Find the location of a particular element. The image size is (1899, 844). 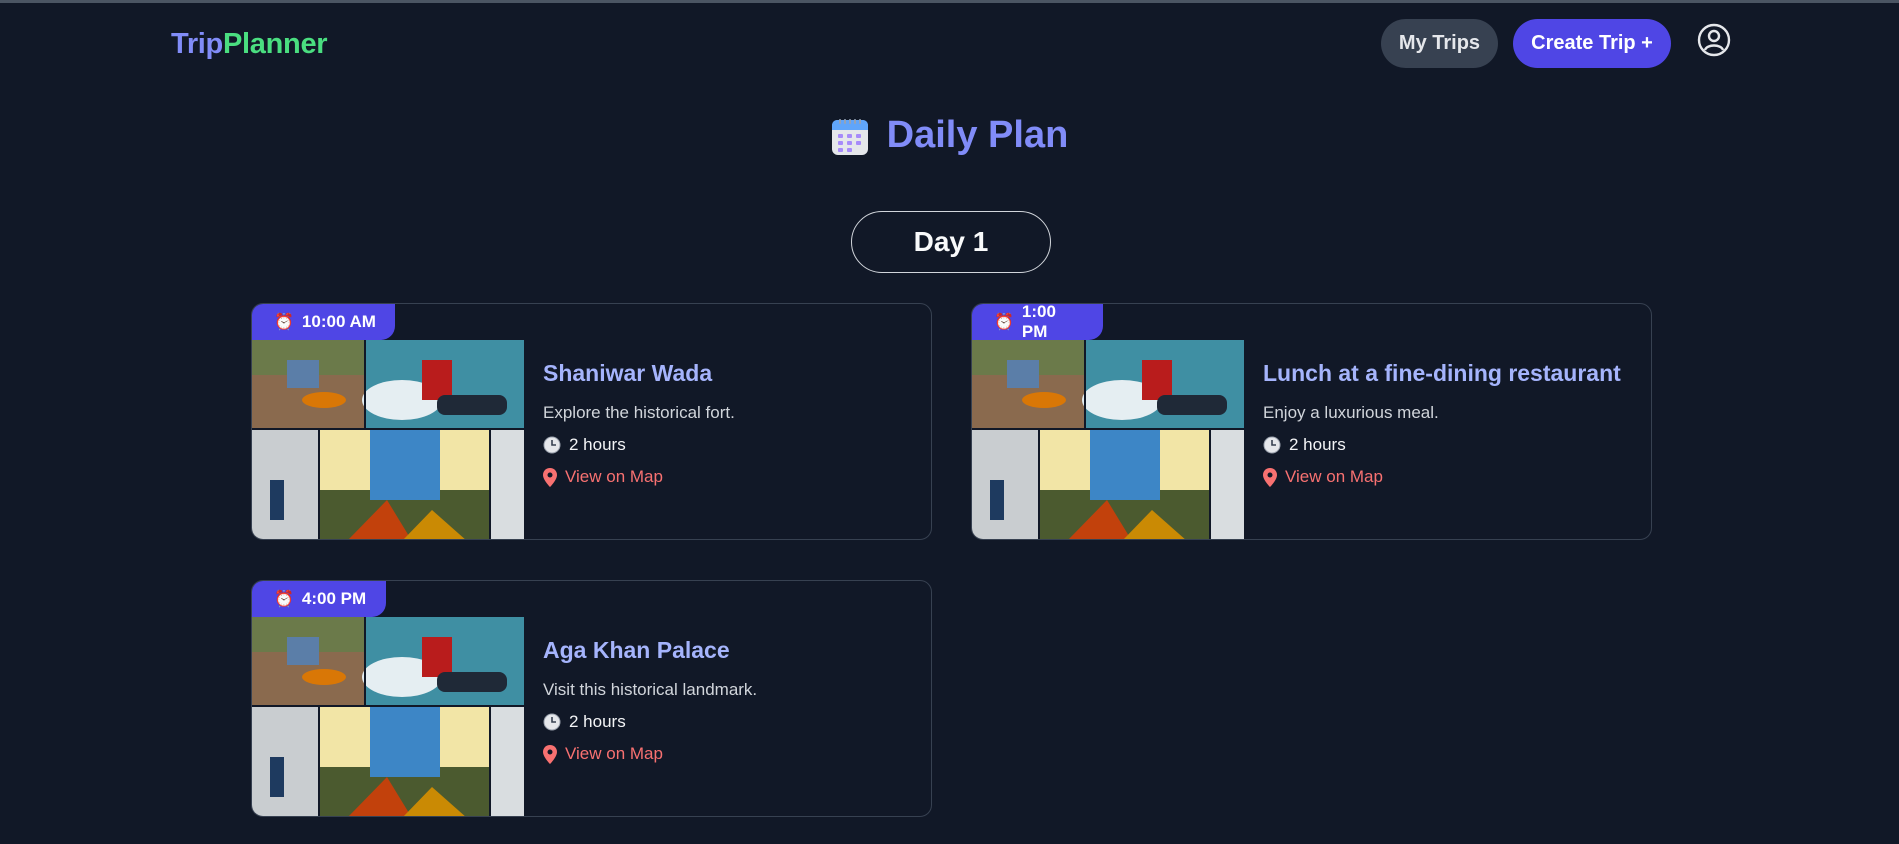

page-title: Daily Plan is located at coordinates (949, 135).